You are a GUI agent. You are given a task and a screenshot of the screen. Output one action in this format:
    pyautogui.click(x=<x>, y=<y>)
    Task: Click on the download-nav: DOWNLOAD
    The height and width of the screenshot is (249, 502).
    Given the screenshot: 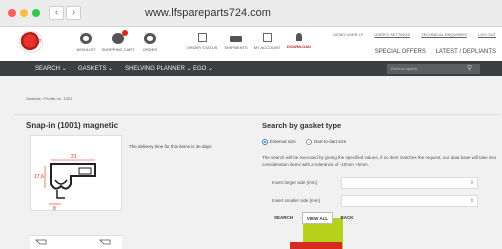 What is the action you would take?
    pyautogui.click(x=299, y=41)
    